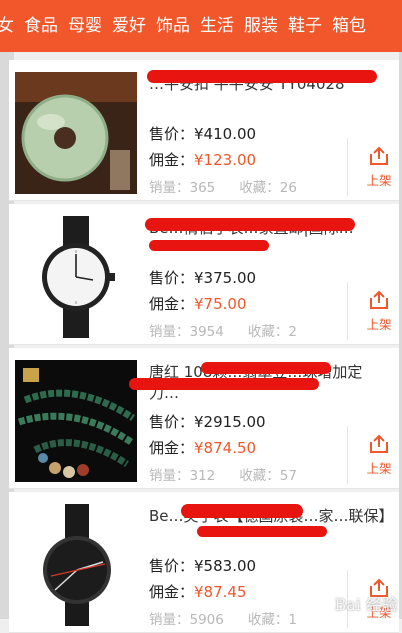 The height and width of the screenshot is (633, 402). Describe the element at coordinates (225, 448) in the screenshot. I see `commission-value: ¥874.50` at that location.